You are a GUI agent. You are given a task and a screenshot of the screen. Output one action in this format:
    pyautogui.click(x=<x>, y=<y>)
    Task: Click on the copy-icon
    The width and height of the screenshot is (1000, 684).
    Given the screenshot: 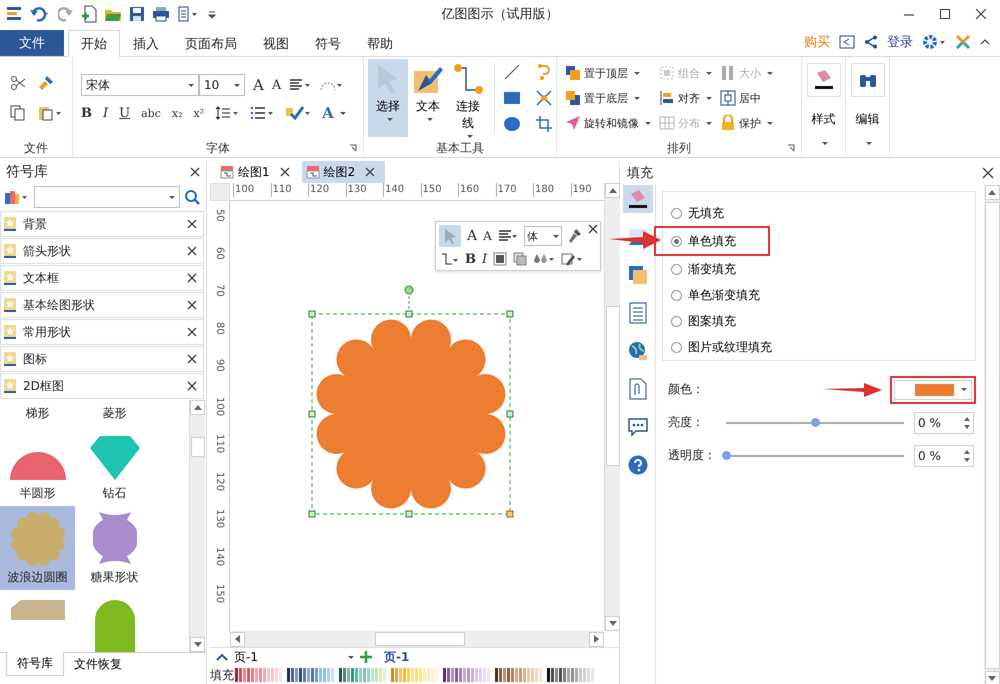 What is the action you would take?
    pyautogui.click(x=18, y=113)
    